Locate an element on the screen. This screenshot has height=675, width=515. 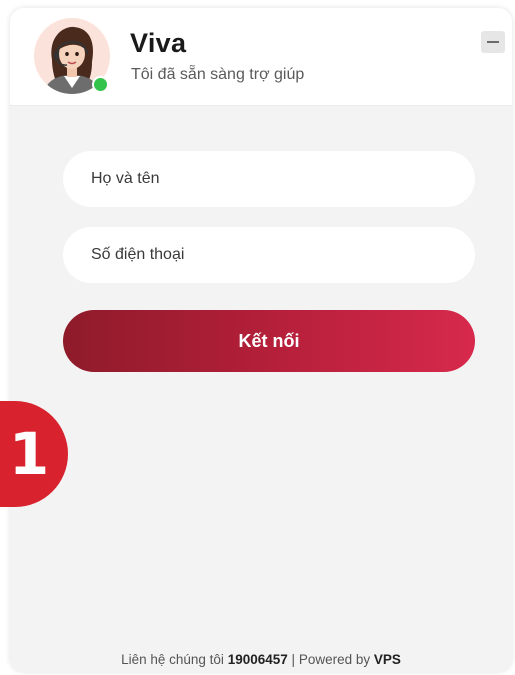
phone-number-input is located at coordinates (269, 255).